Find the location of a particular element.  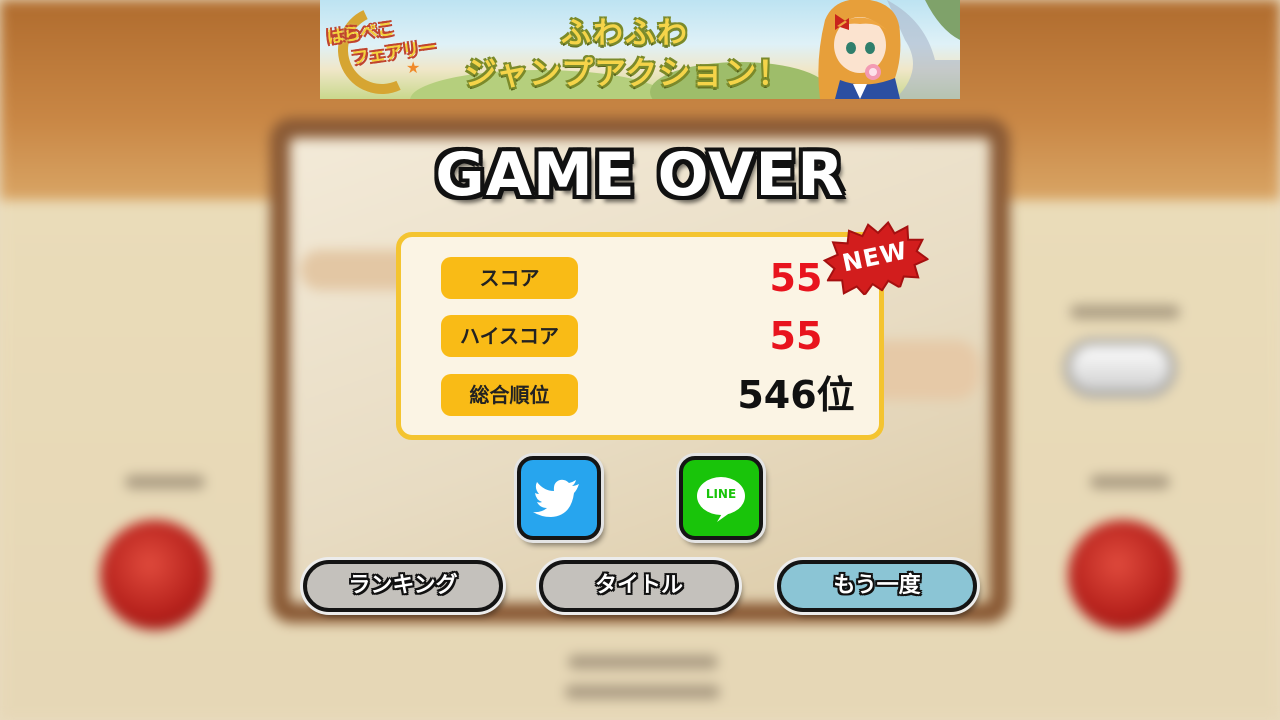

pause-pill-blurred is located at coordinates (1120, 368).